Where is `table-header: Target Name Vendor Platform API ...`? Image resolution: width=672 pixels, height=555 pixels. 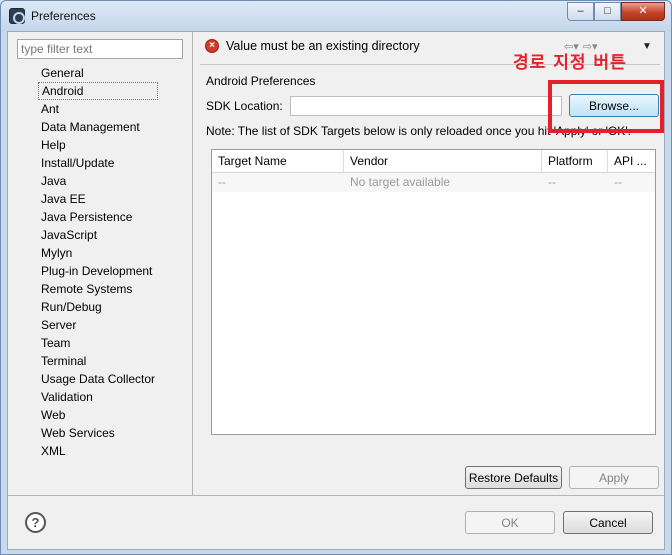 table-header: Target Name Vendor Platform API ... is located at coordinates (433, 161).